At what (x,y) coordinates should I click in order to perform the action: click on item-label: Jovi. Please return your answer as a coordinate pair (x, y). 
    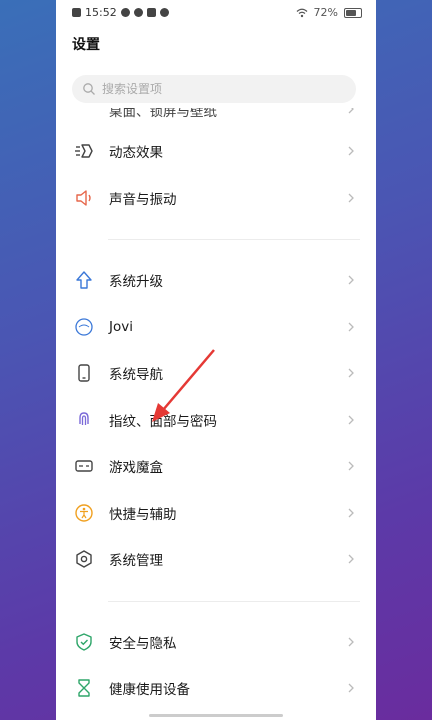
    Looking at the image, I should click on (121, 326).